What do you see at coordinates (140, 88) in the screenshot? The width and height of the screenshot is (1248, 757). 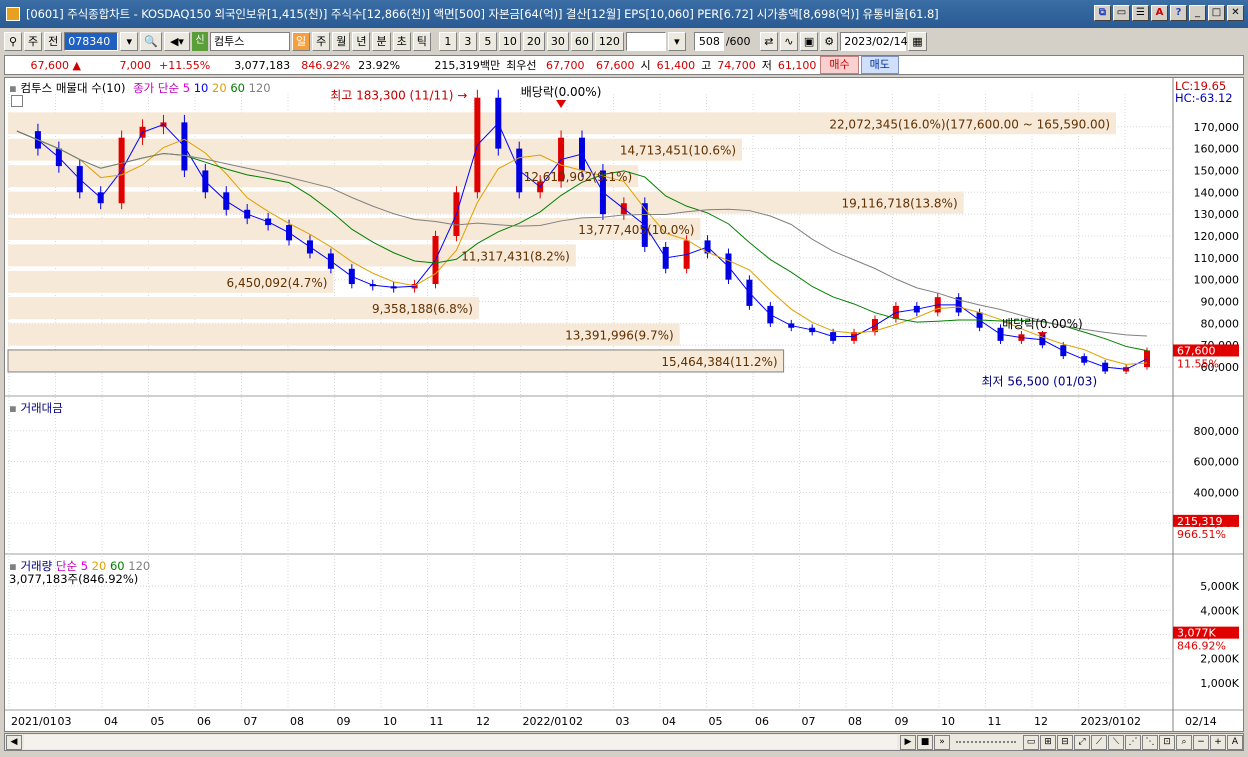 I see `price-panel-title: ▪ 컴투스 매물대 수(10) 종가 단순 5 10 20 60 120` at bounding box center [140, 88].